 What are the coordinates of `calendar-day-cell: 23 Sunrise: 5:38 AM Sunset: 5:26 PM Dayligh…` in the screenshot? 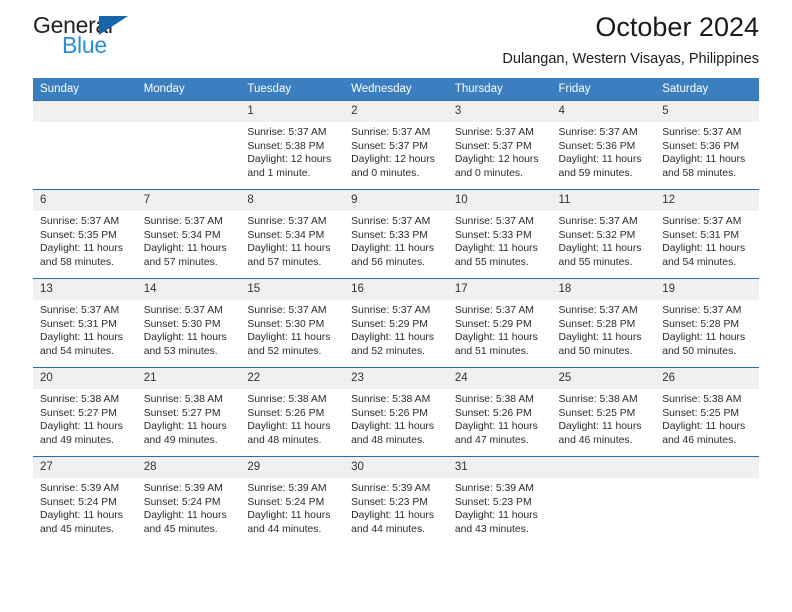 It's located at (396, 412).